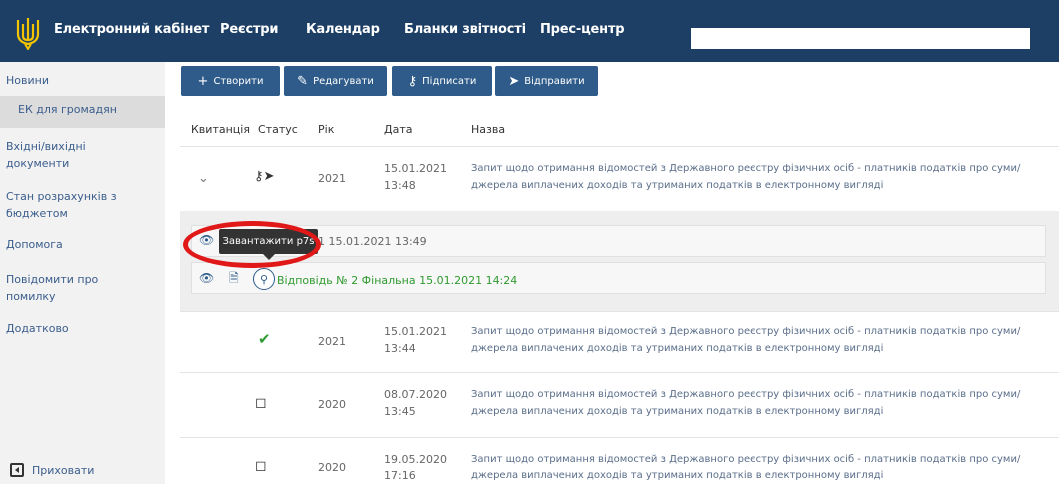 The width and height of the screenshot is (1059, 485). Describe the element at coordinates (400, 348) in the screenshot. I see `row-time: 13:44` at that location.